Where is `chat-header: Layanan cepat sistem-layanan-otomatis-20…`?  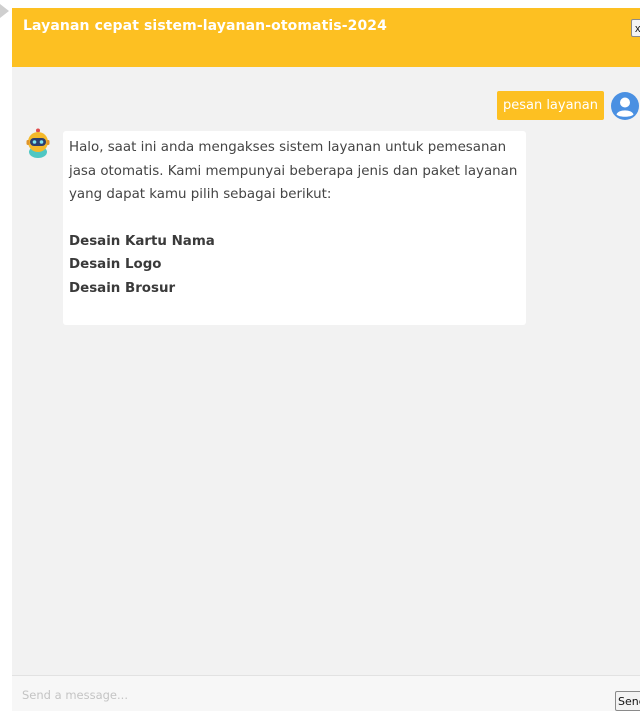
chat-header: Layanan cepat sistem-layanan-otomatis-20… is located at coordinates (326, 37).